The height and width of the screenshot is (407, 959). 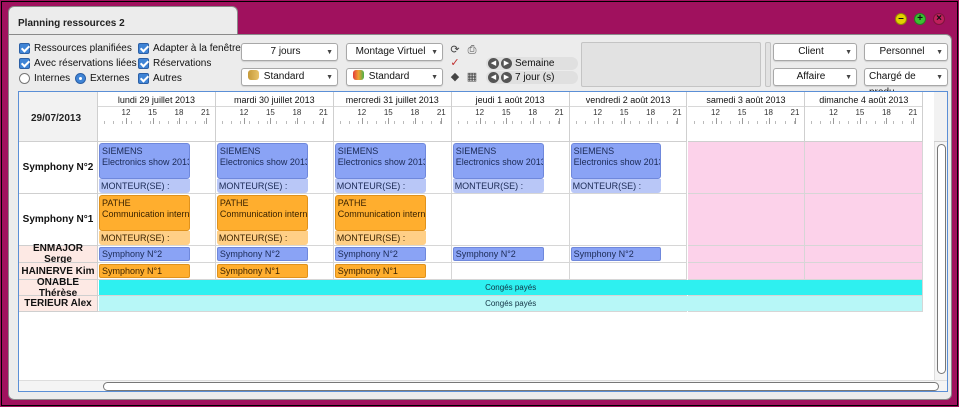 What do you see at coordinates (455, 77) in the screenshot?
I see `diamond-icon: ◆` at bounding box center [455, 77].